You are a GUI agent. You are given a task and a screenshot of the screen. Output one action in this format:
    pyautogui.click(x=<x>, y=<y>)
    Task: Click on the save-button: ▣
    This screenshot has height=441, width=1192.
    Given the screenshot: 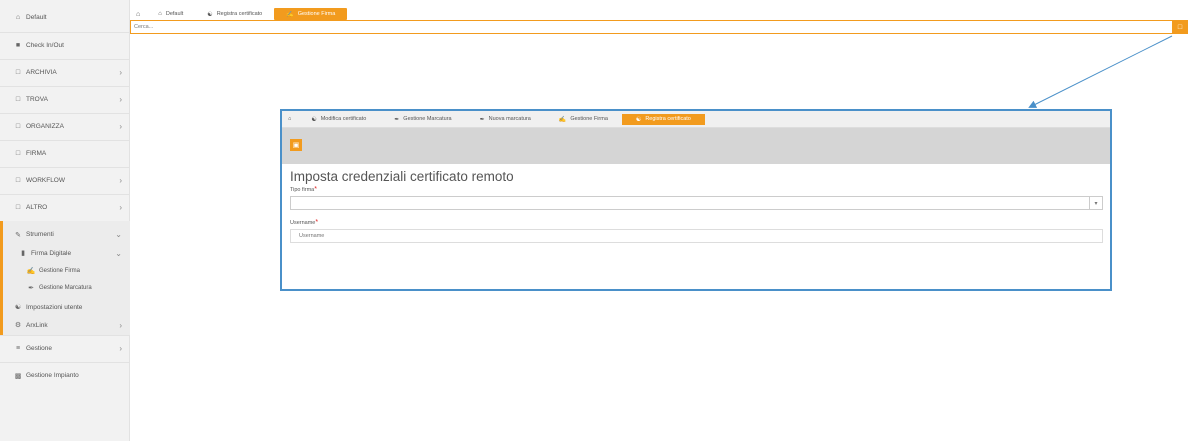 What is the action you would take?
    pyautogui.click(x=296, y=145)
    